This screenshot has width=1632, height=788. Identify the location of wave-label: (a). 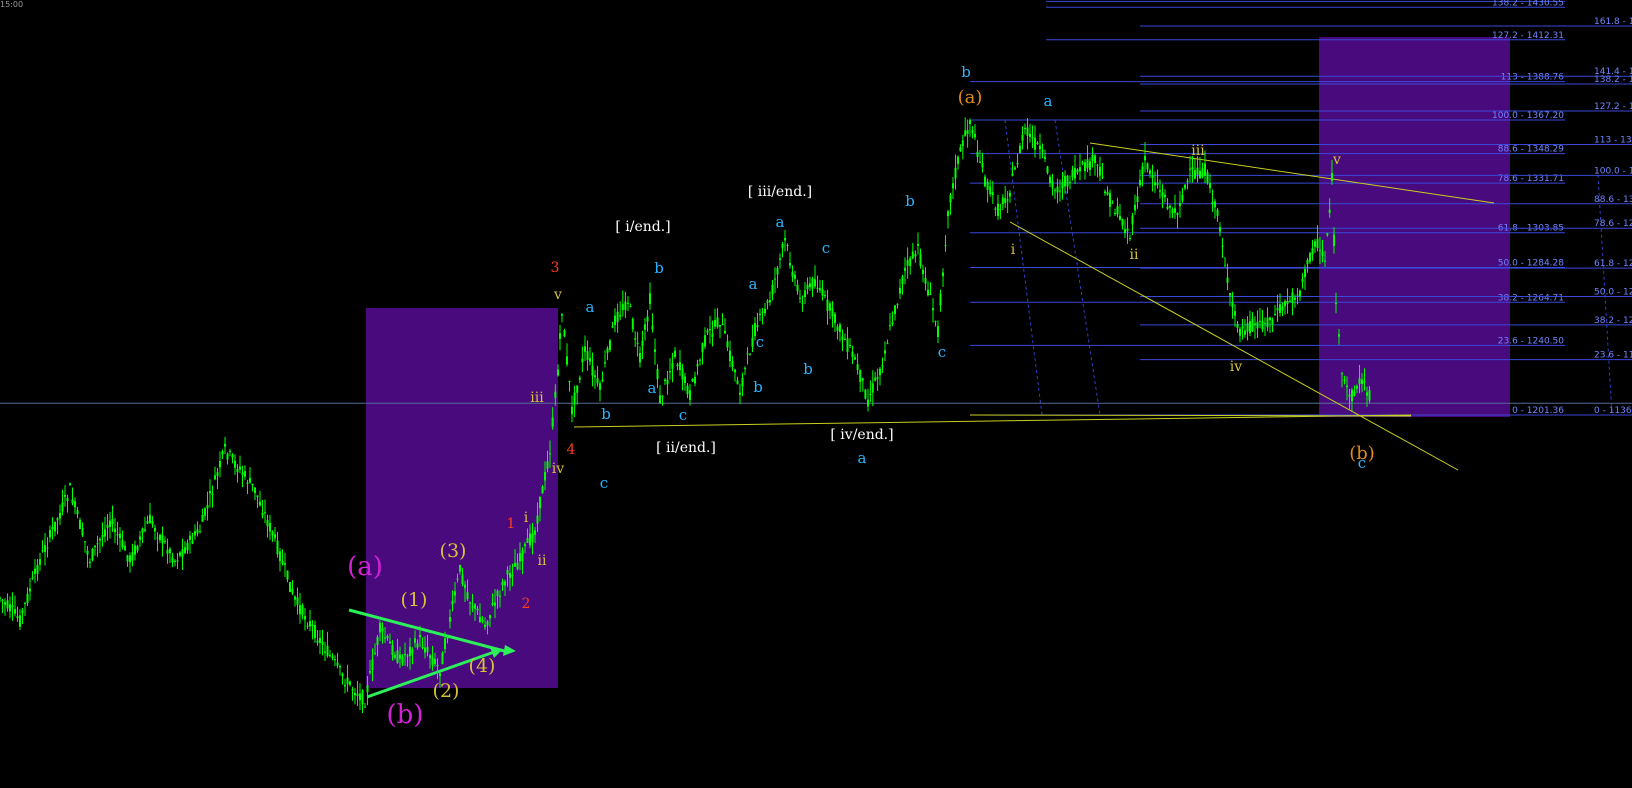
(365, 567).